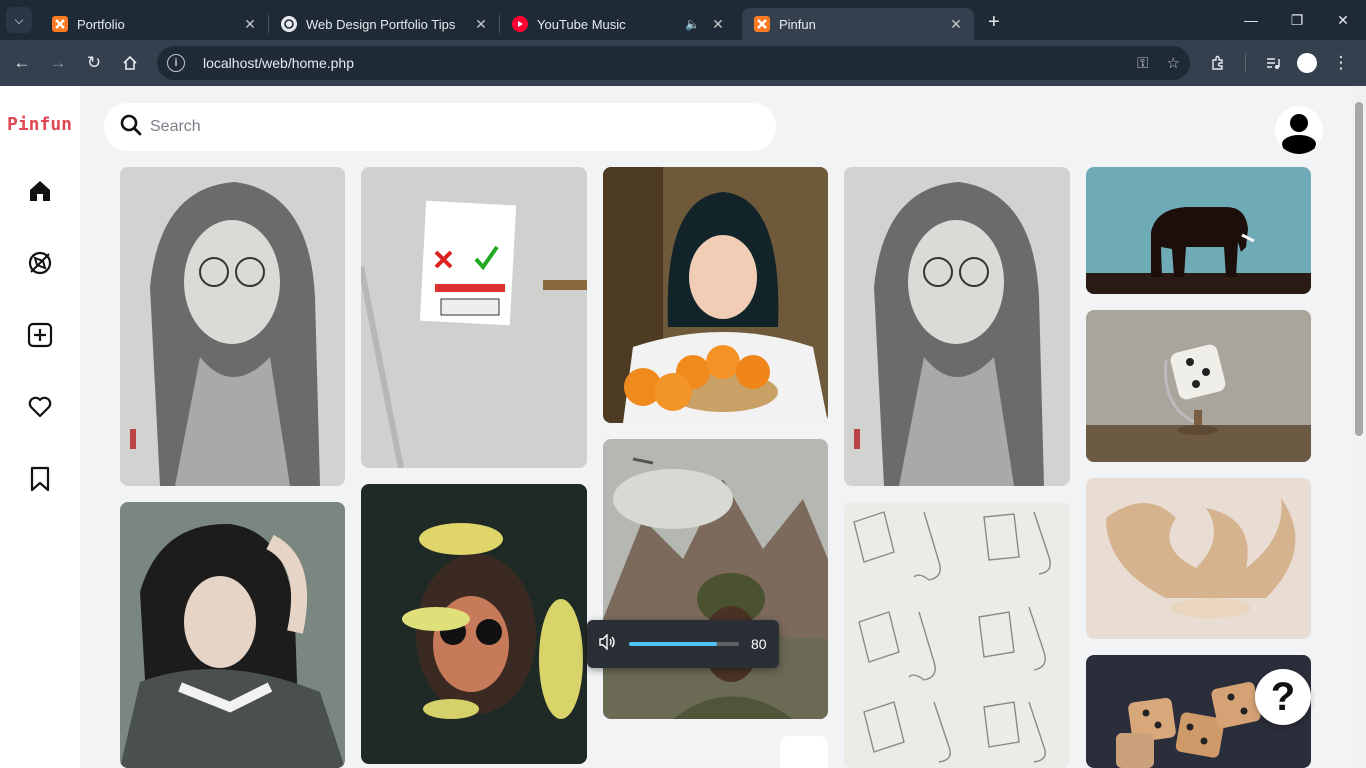 This screenshot has height=768, width=1366. What do you see at coordinates (608, 643) in the screenshot?
I see `volume-icon` at bounding box center [608, 643].